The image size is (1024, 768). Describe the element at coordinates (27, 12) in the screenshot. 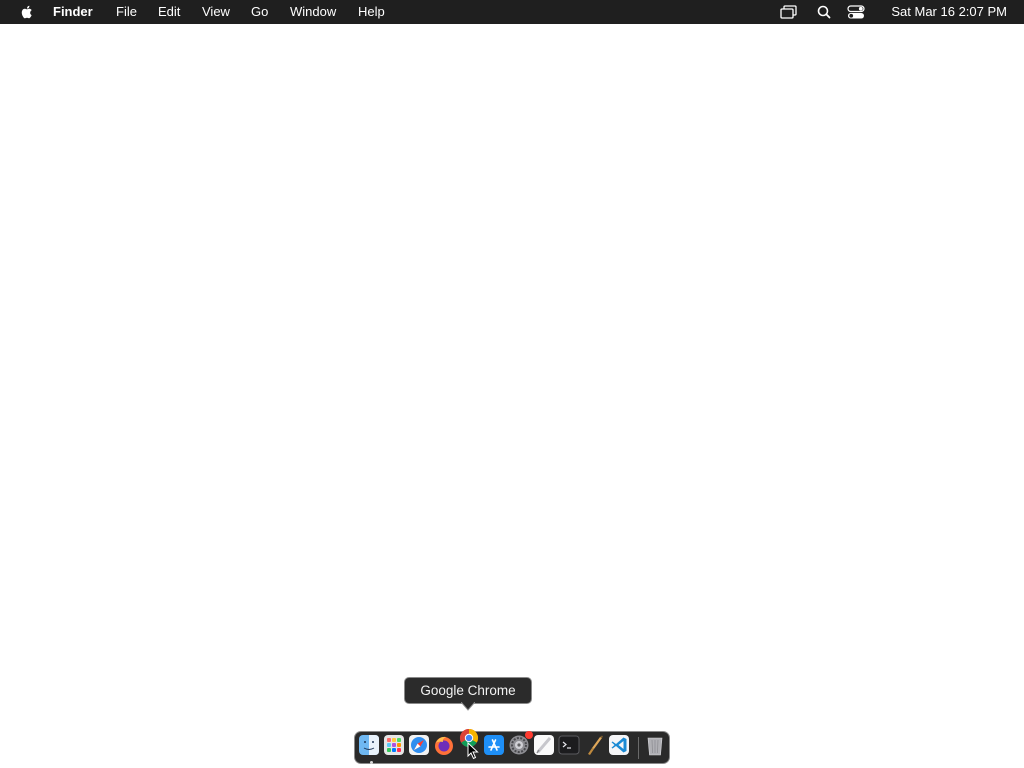

I see `apple-menu-icon` at that location.